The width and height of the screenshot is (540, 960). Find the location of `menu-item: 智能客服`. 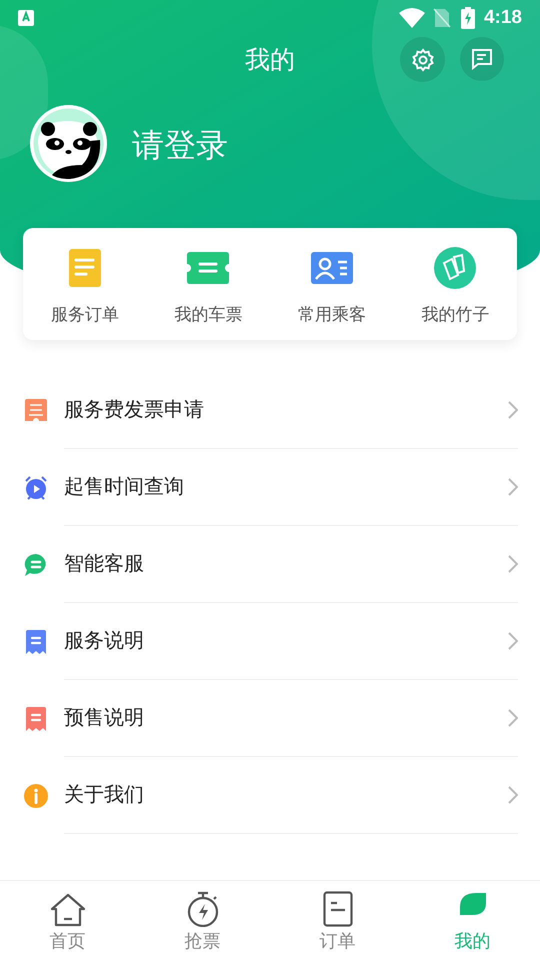

menu-item: 智能客服 is located at coordinates (270, 564).